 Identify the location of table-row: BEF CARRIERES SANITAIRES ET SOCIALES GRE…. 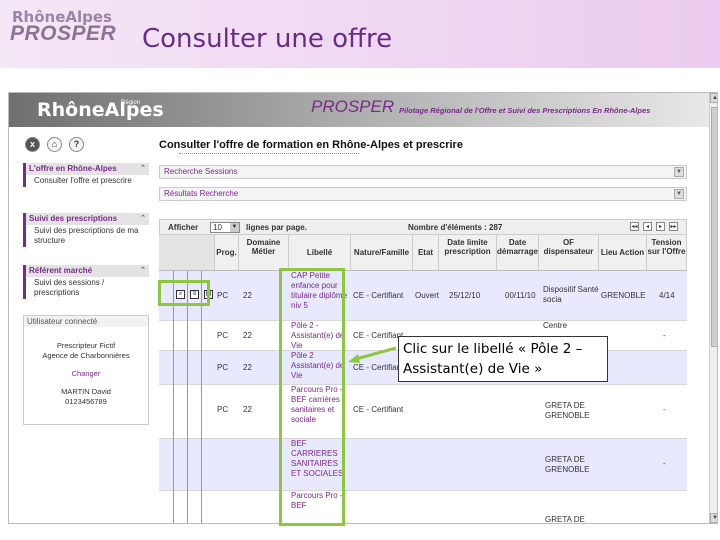
(423, 465).